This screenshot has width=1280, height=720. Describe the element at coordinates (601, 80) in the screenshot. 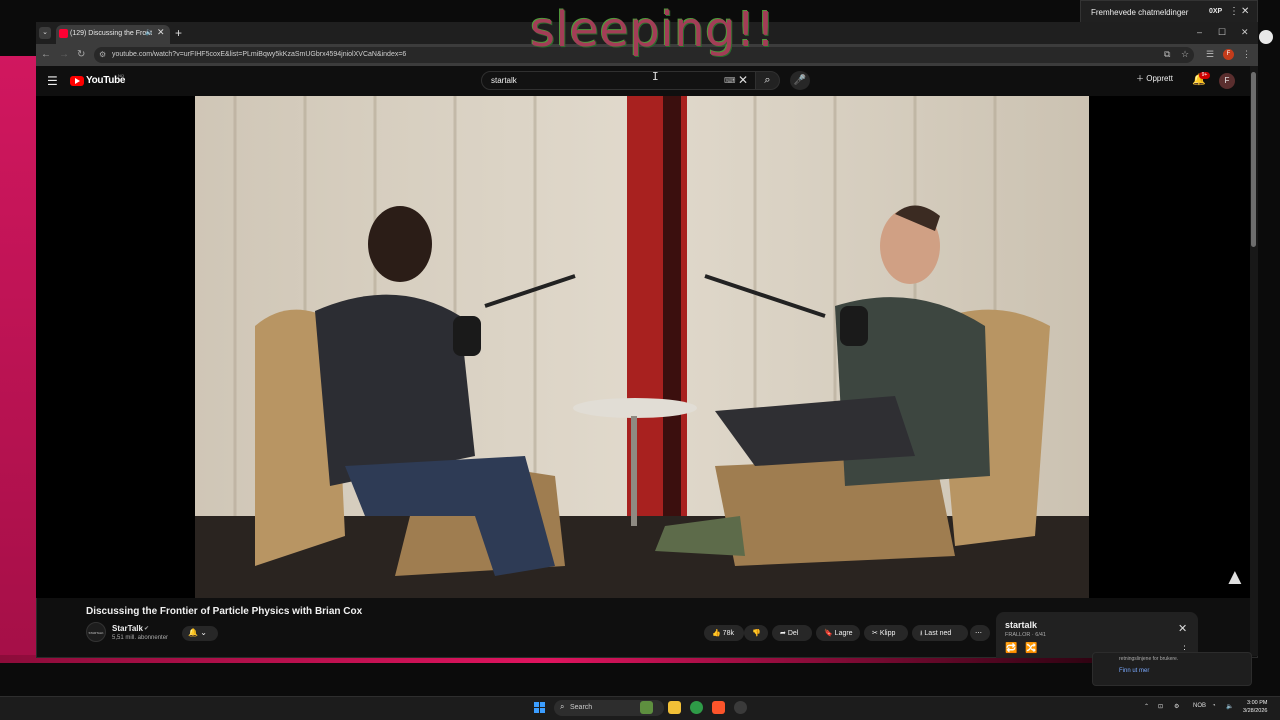

I see `search-input` at that location.